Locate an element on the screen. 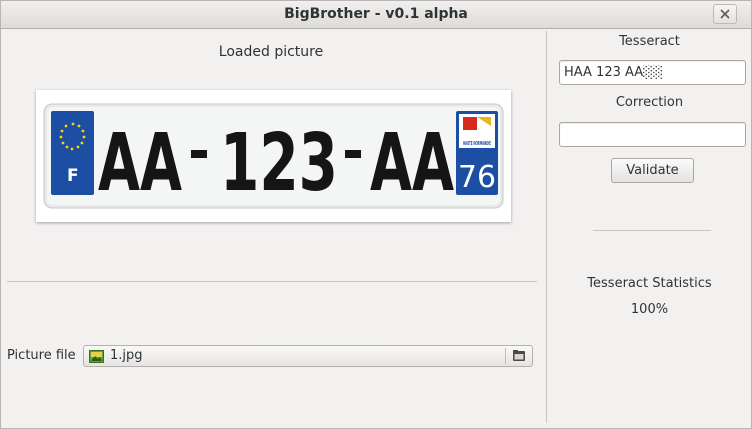 Image resolution: width=752 pixels, height=429 pixels. close-icon is located at coordinates (725, 14).